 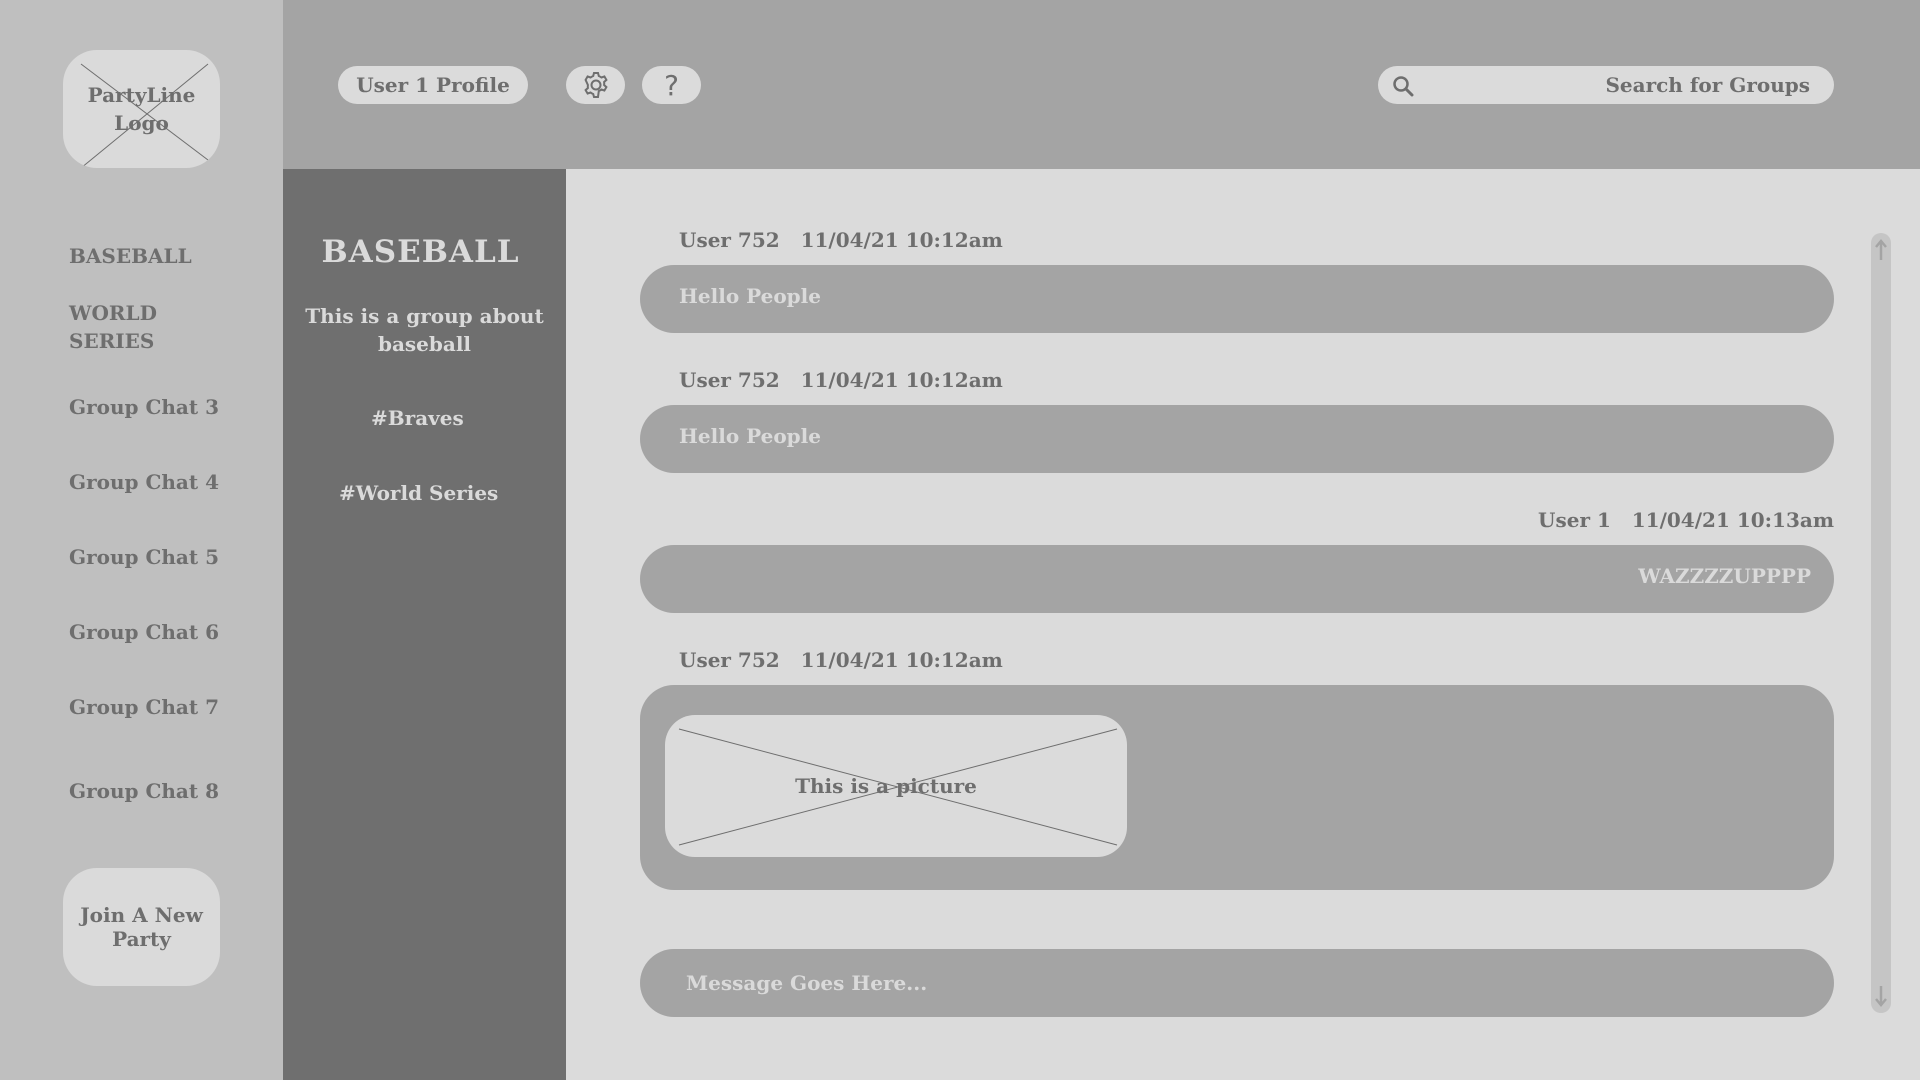 I want to click on search-icon, so click(x=1403, y=86).